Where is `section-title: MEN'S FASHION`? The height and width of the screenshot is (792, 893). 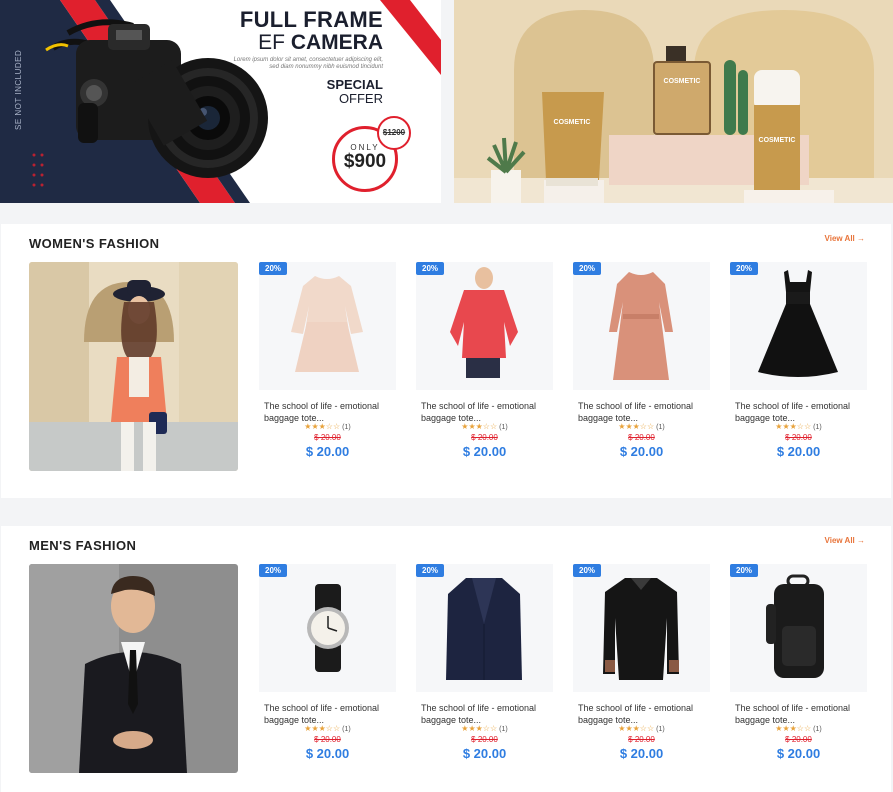
section-title: MEN'S FASHION is located at coordinates (83, 545).